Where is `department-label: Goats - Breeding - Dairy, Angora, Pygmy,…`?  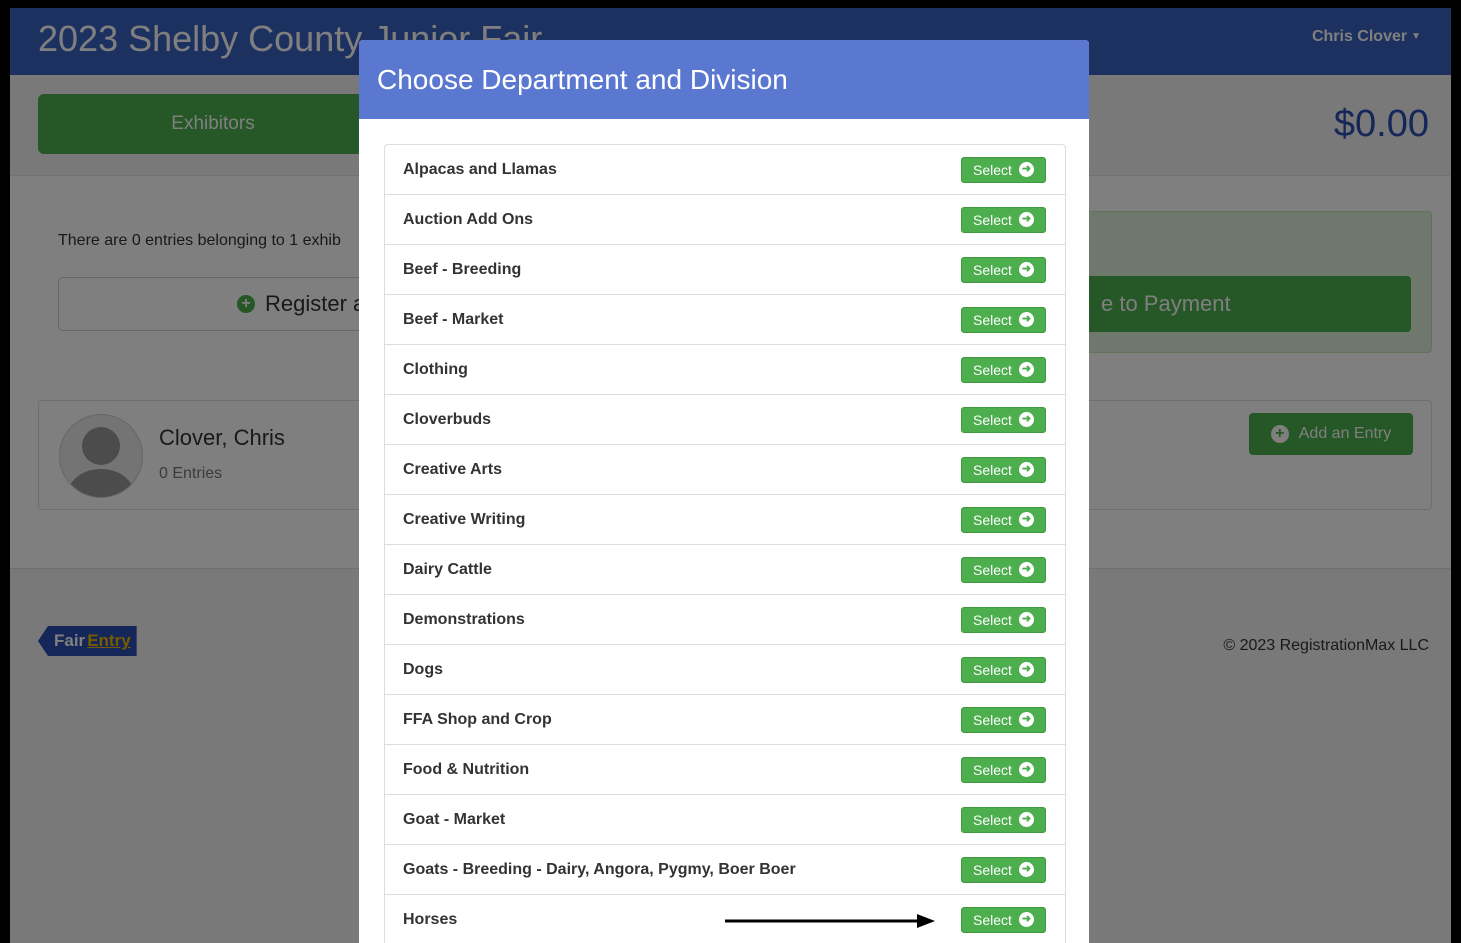 department-label: Goats - Breeding - Dairy, Angora, Pygmy,… is located at coordinates (599, 869).